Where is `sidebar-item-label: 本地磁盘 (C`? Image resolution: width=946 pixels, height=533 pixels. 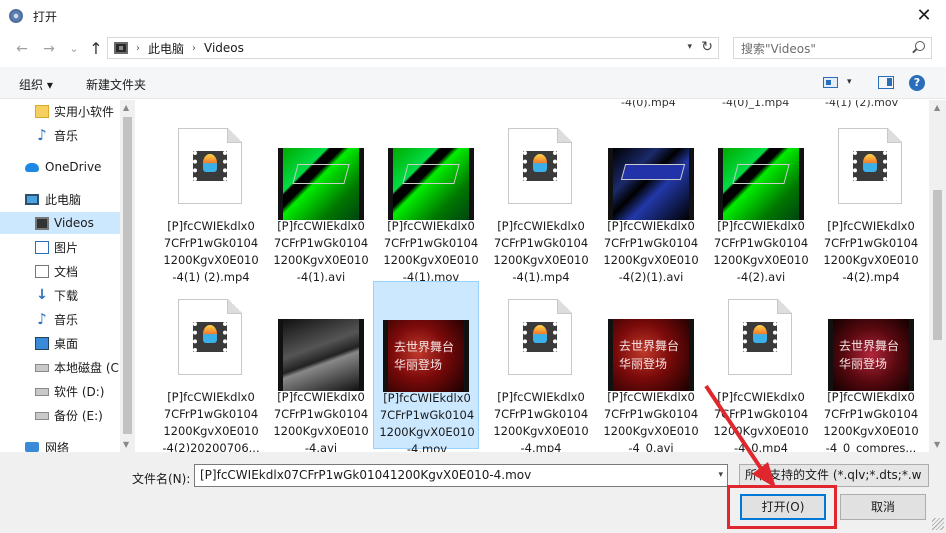 sidebar-item-label: 本地磁盘 (C is located at coordinates (86, 367).